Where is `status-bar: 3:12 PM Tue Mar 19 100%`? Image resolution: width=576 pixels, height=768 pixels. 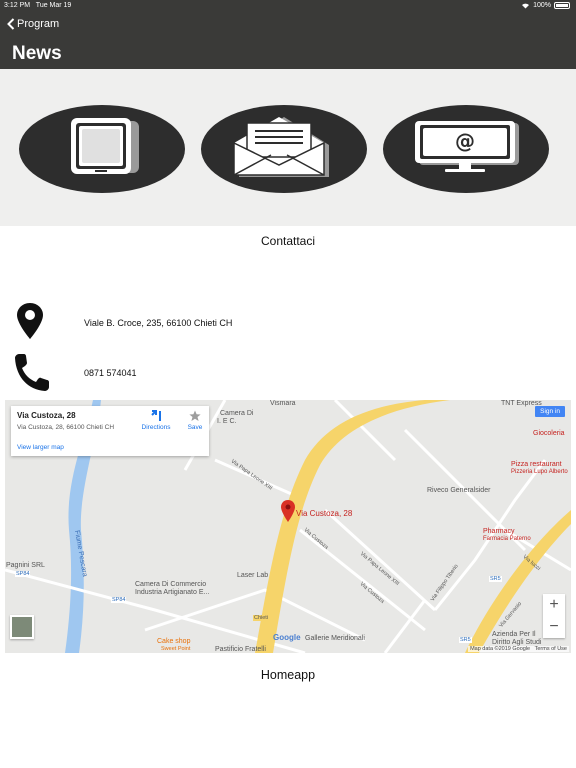 status-bar: 3:12 PM Tue Mar 19 100% is located at coordinates (288, 6).